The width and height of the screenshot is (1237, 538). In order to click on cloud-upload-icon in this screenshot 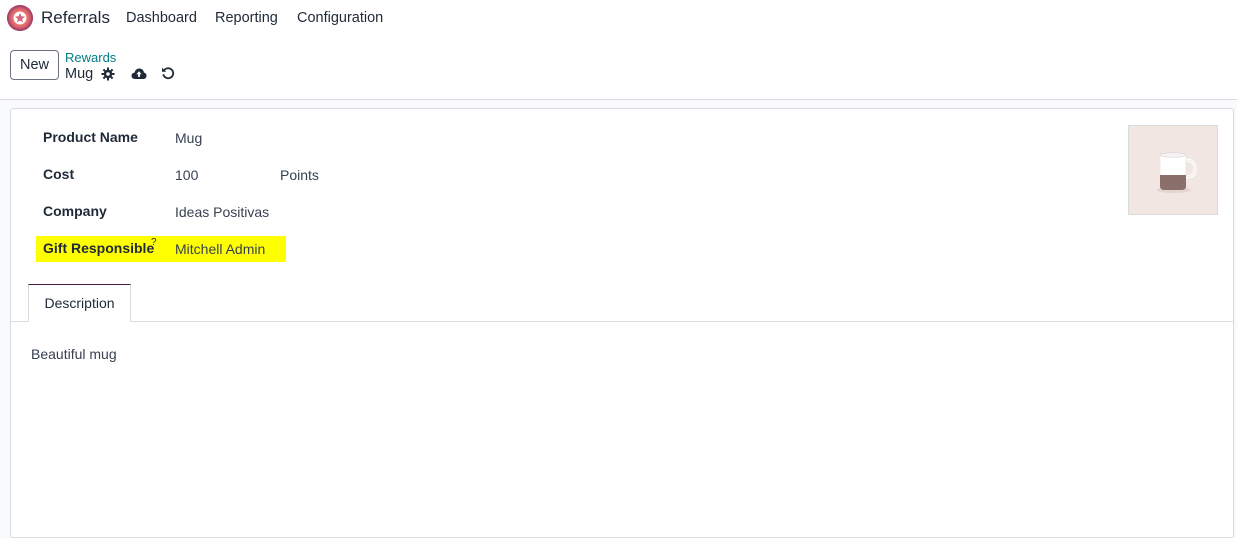, I will do `click(139, 75)`.